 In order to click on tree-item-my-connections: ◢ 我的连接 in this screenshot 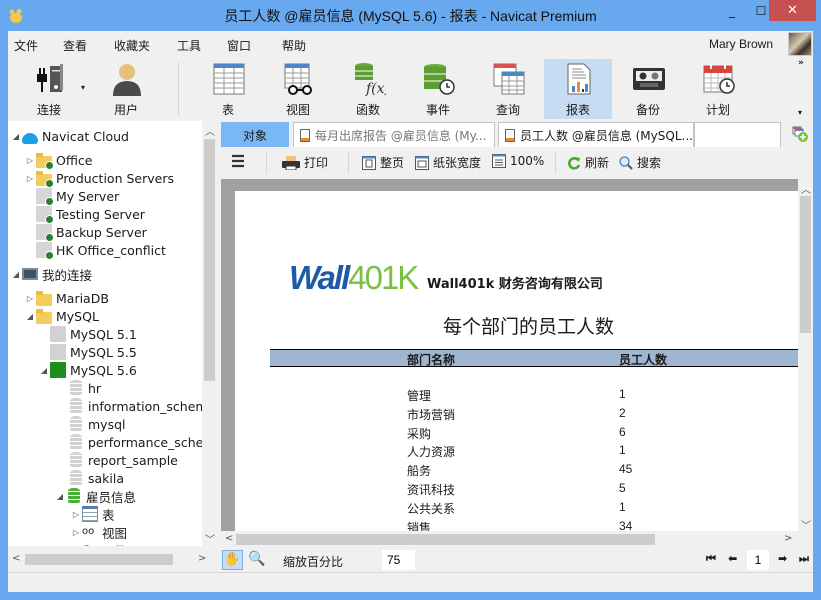, I will do `click(51, 274)`.